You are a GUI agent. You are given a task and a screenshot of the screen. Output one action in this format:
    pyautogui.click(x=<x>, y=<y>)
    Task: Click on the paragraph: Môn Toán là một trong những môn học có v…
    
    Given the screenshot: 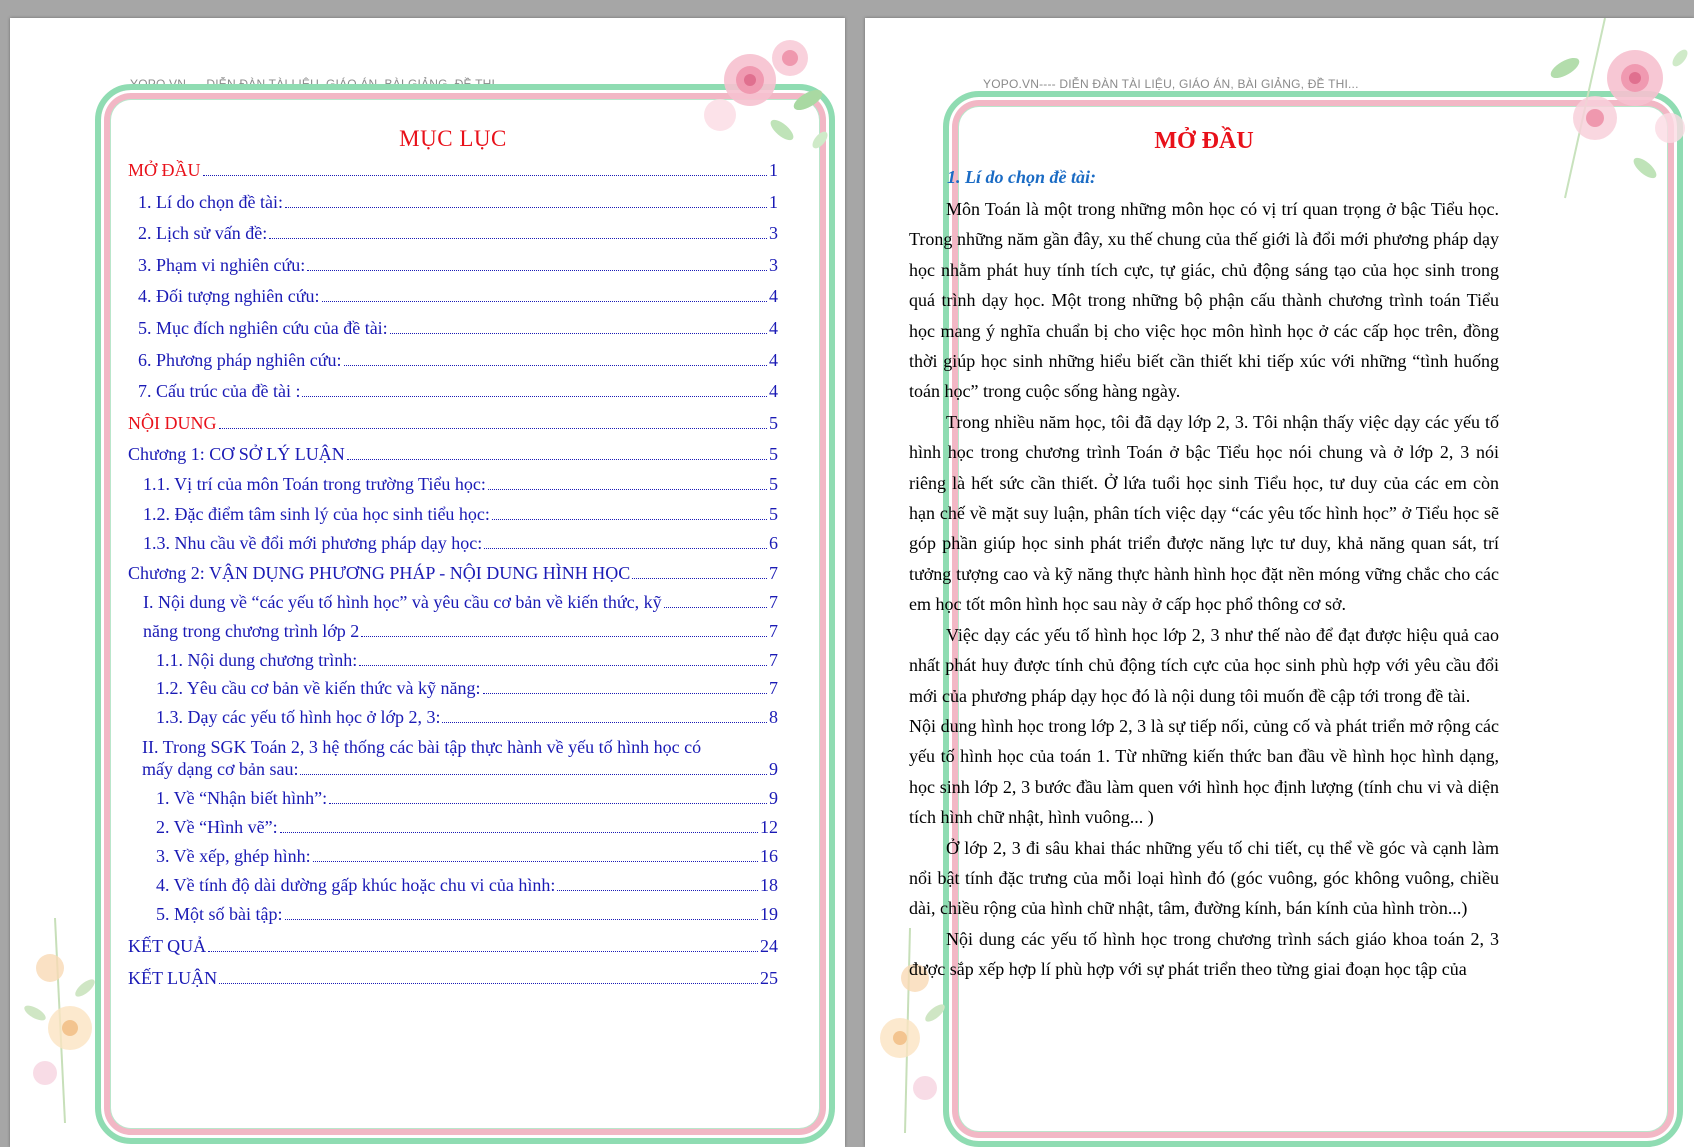 What is the action you would take?
    pyautogui.click(x=1204, y=300)
    